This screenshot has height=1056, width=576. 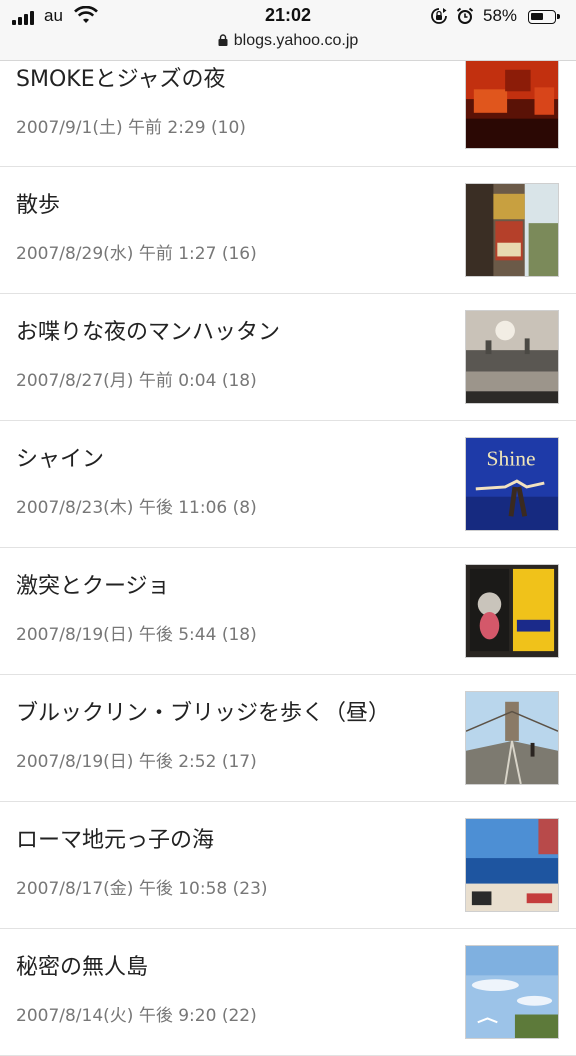 I want to click on battery-icon, so click(x=544, y=17).